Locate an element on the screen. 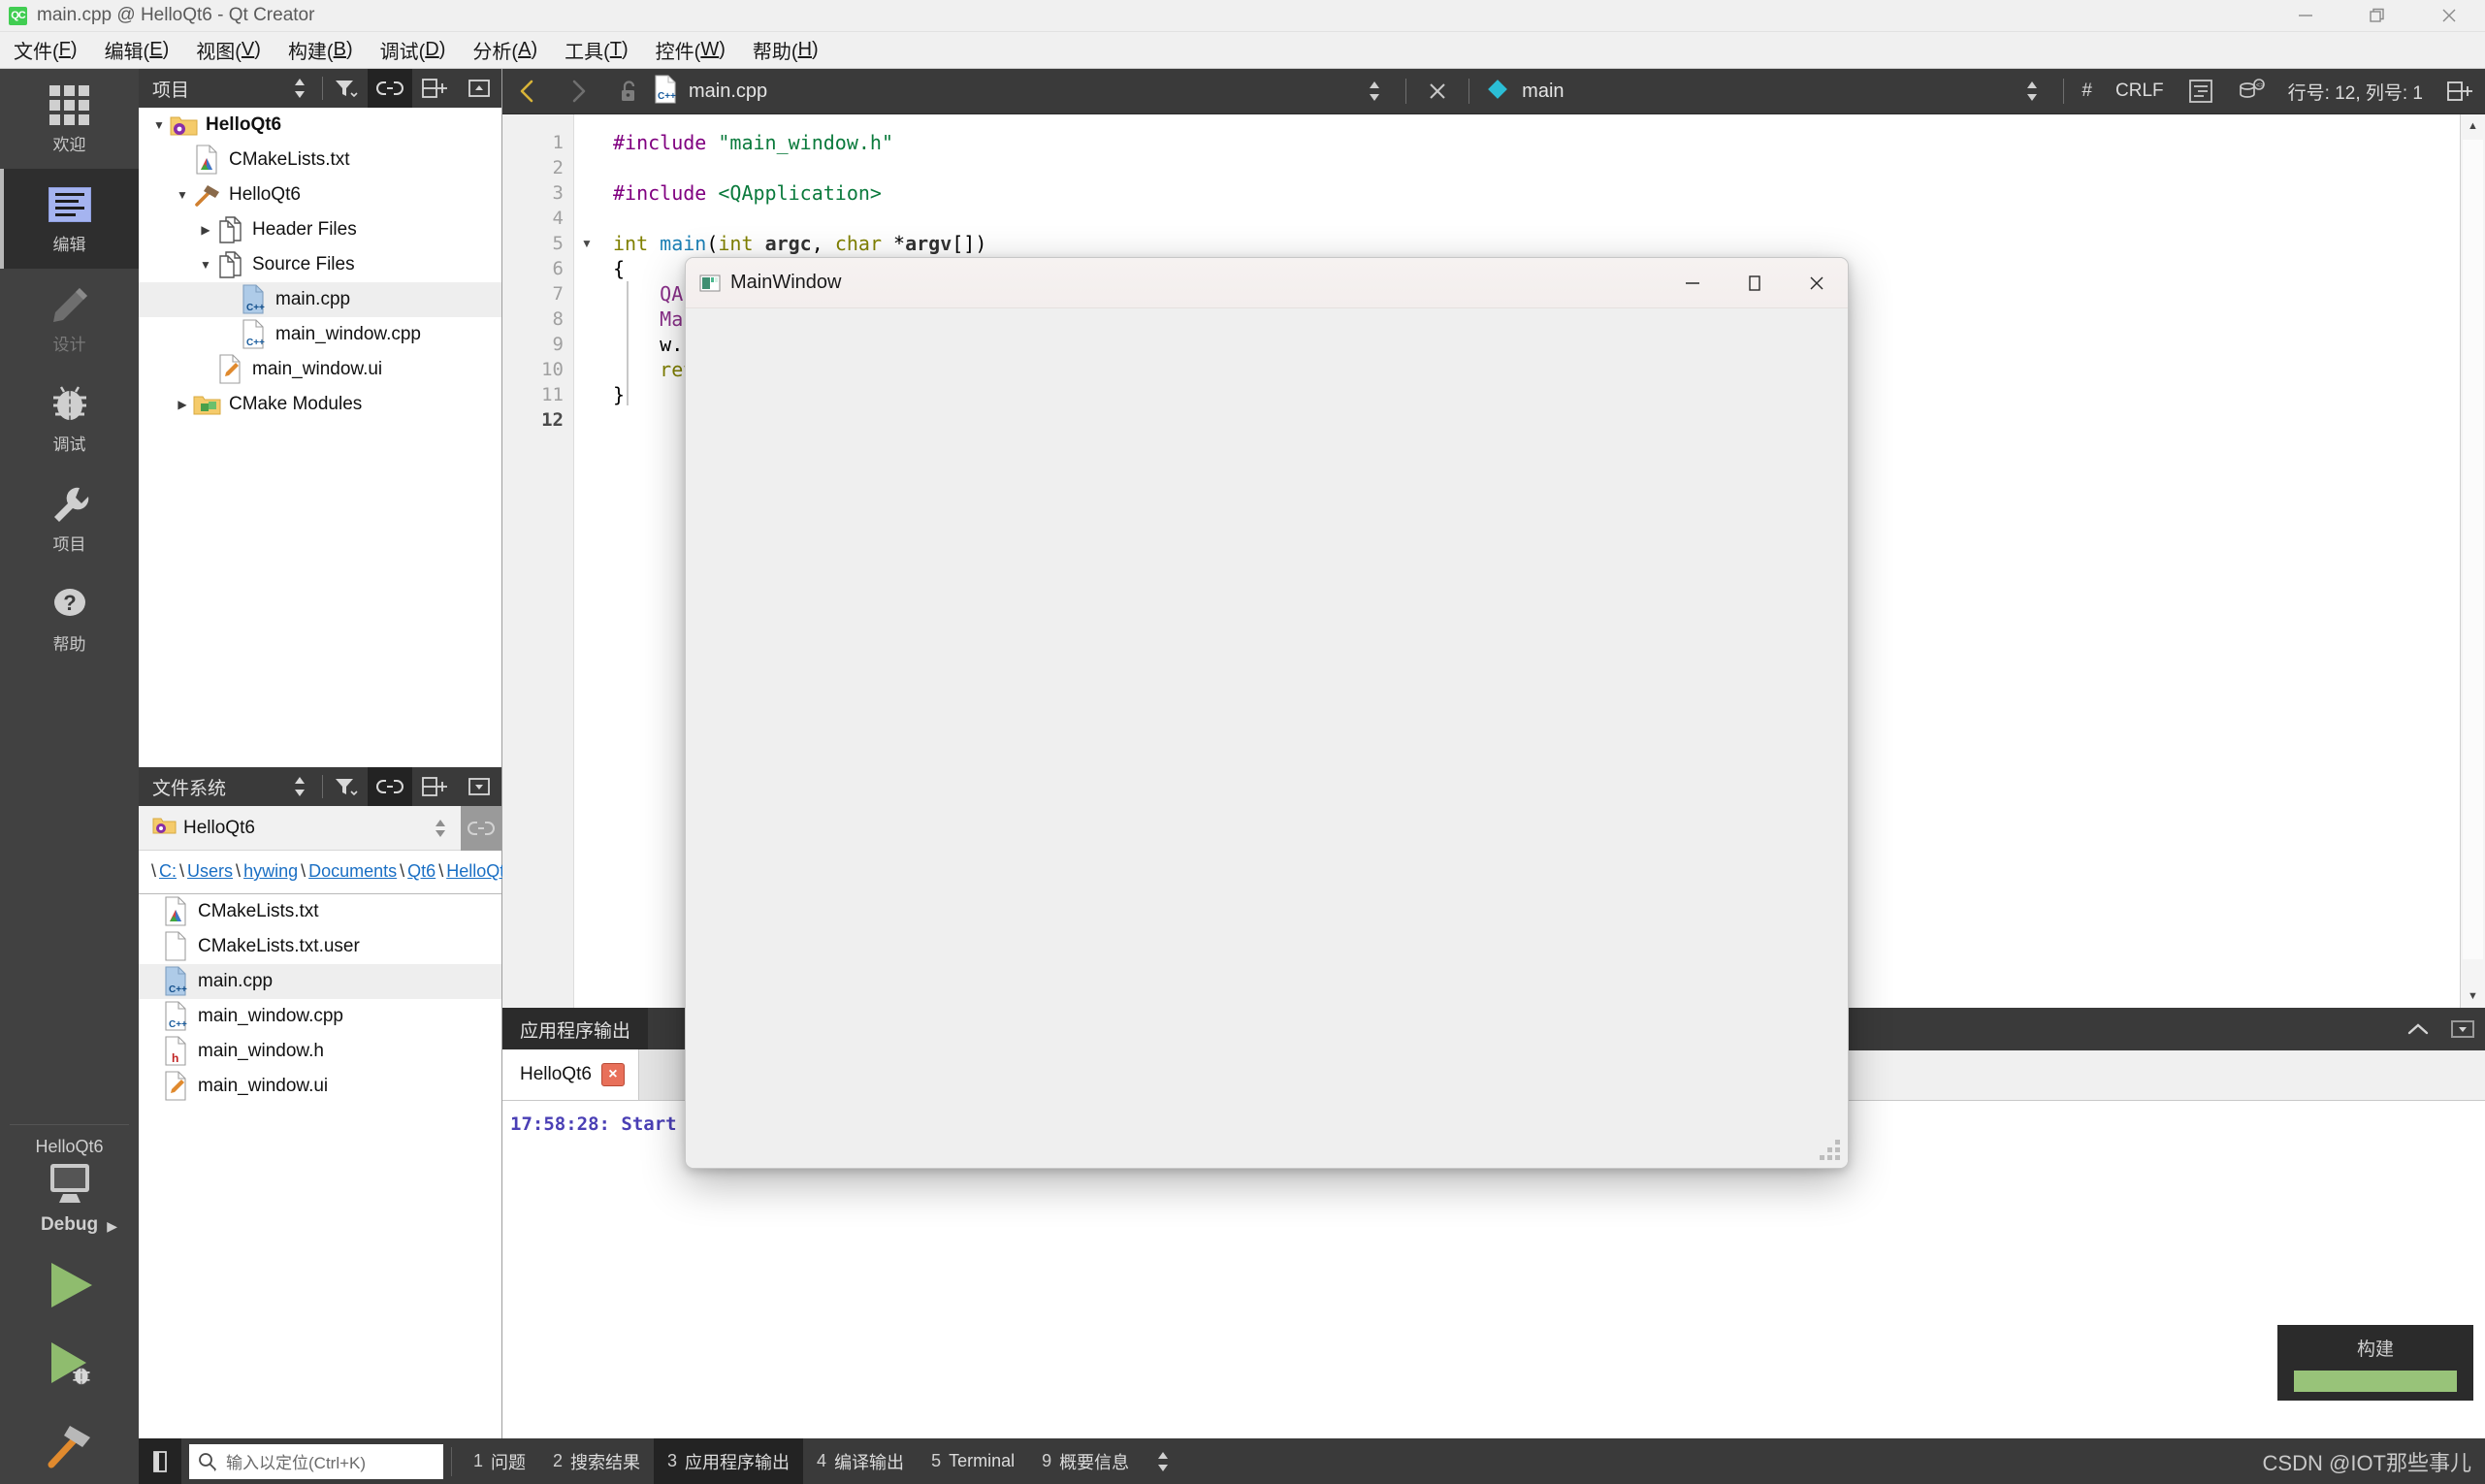 The height and width of the screenshot is (1484, 2485). mode-button-欢迎: 欢迎 is located at coordinates (69, 119).